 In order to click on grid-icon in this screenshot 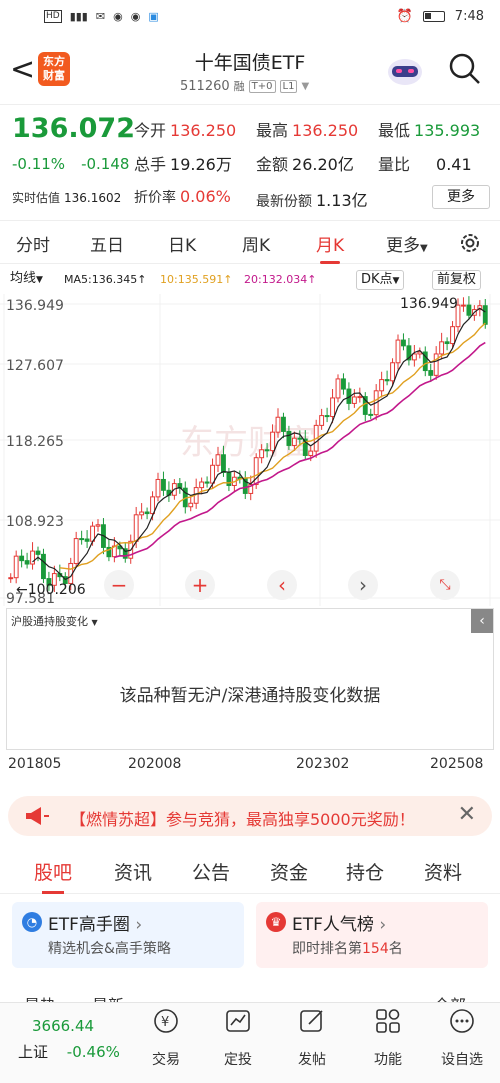, I will do `click(388, 1021)`.